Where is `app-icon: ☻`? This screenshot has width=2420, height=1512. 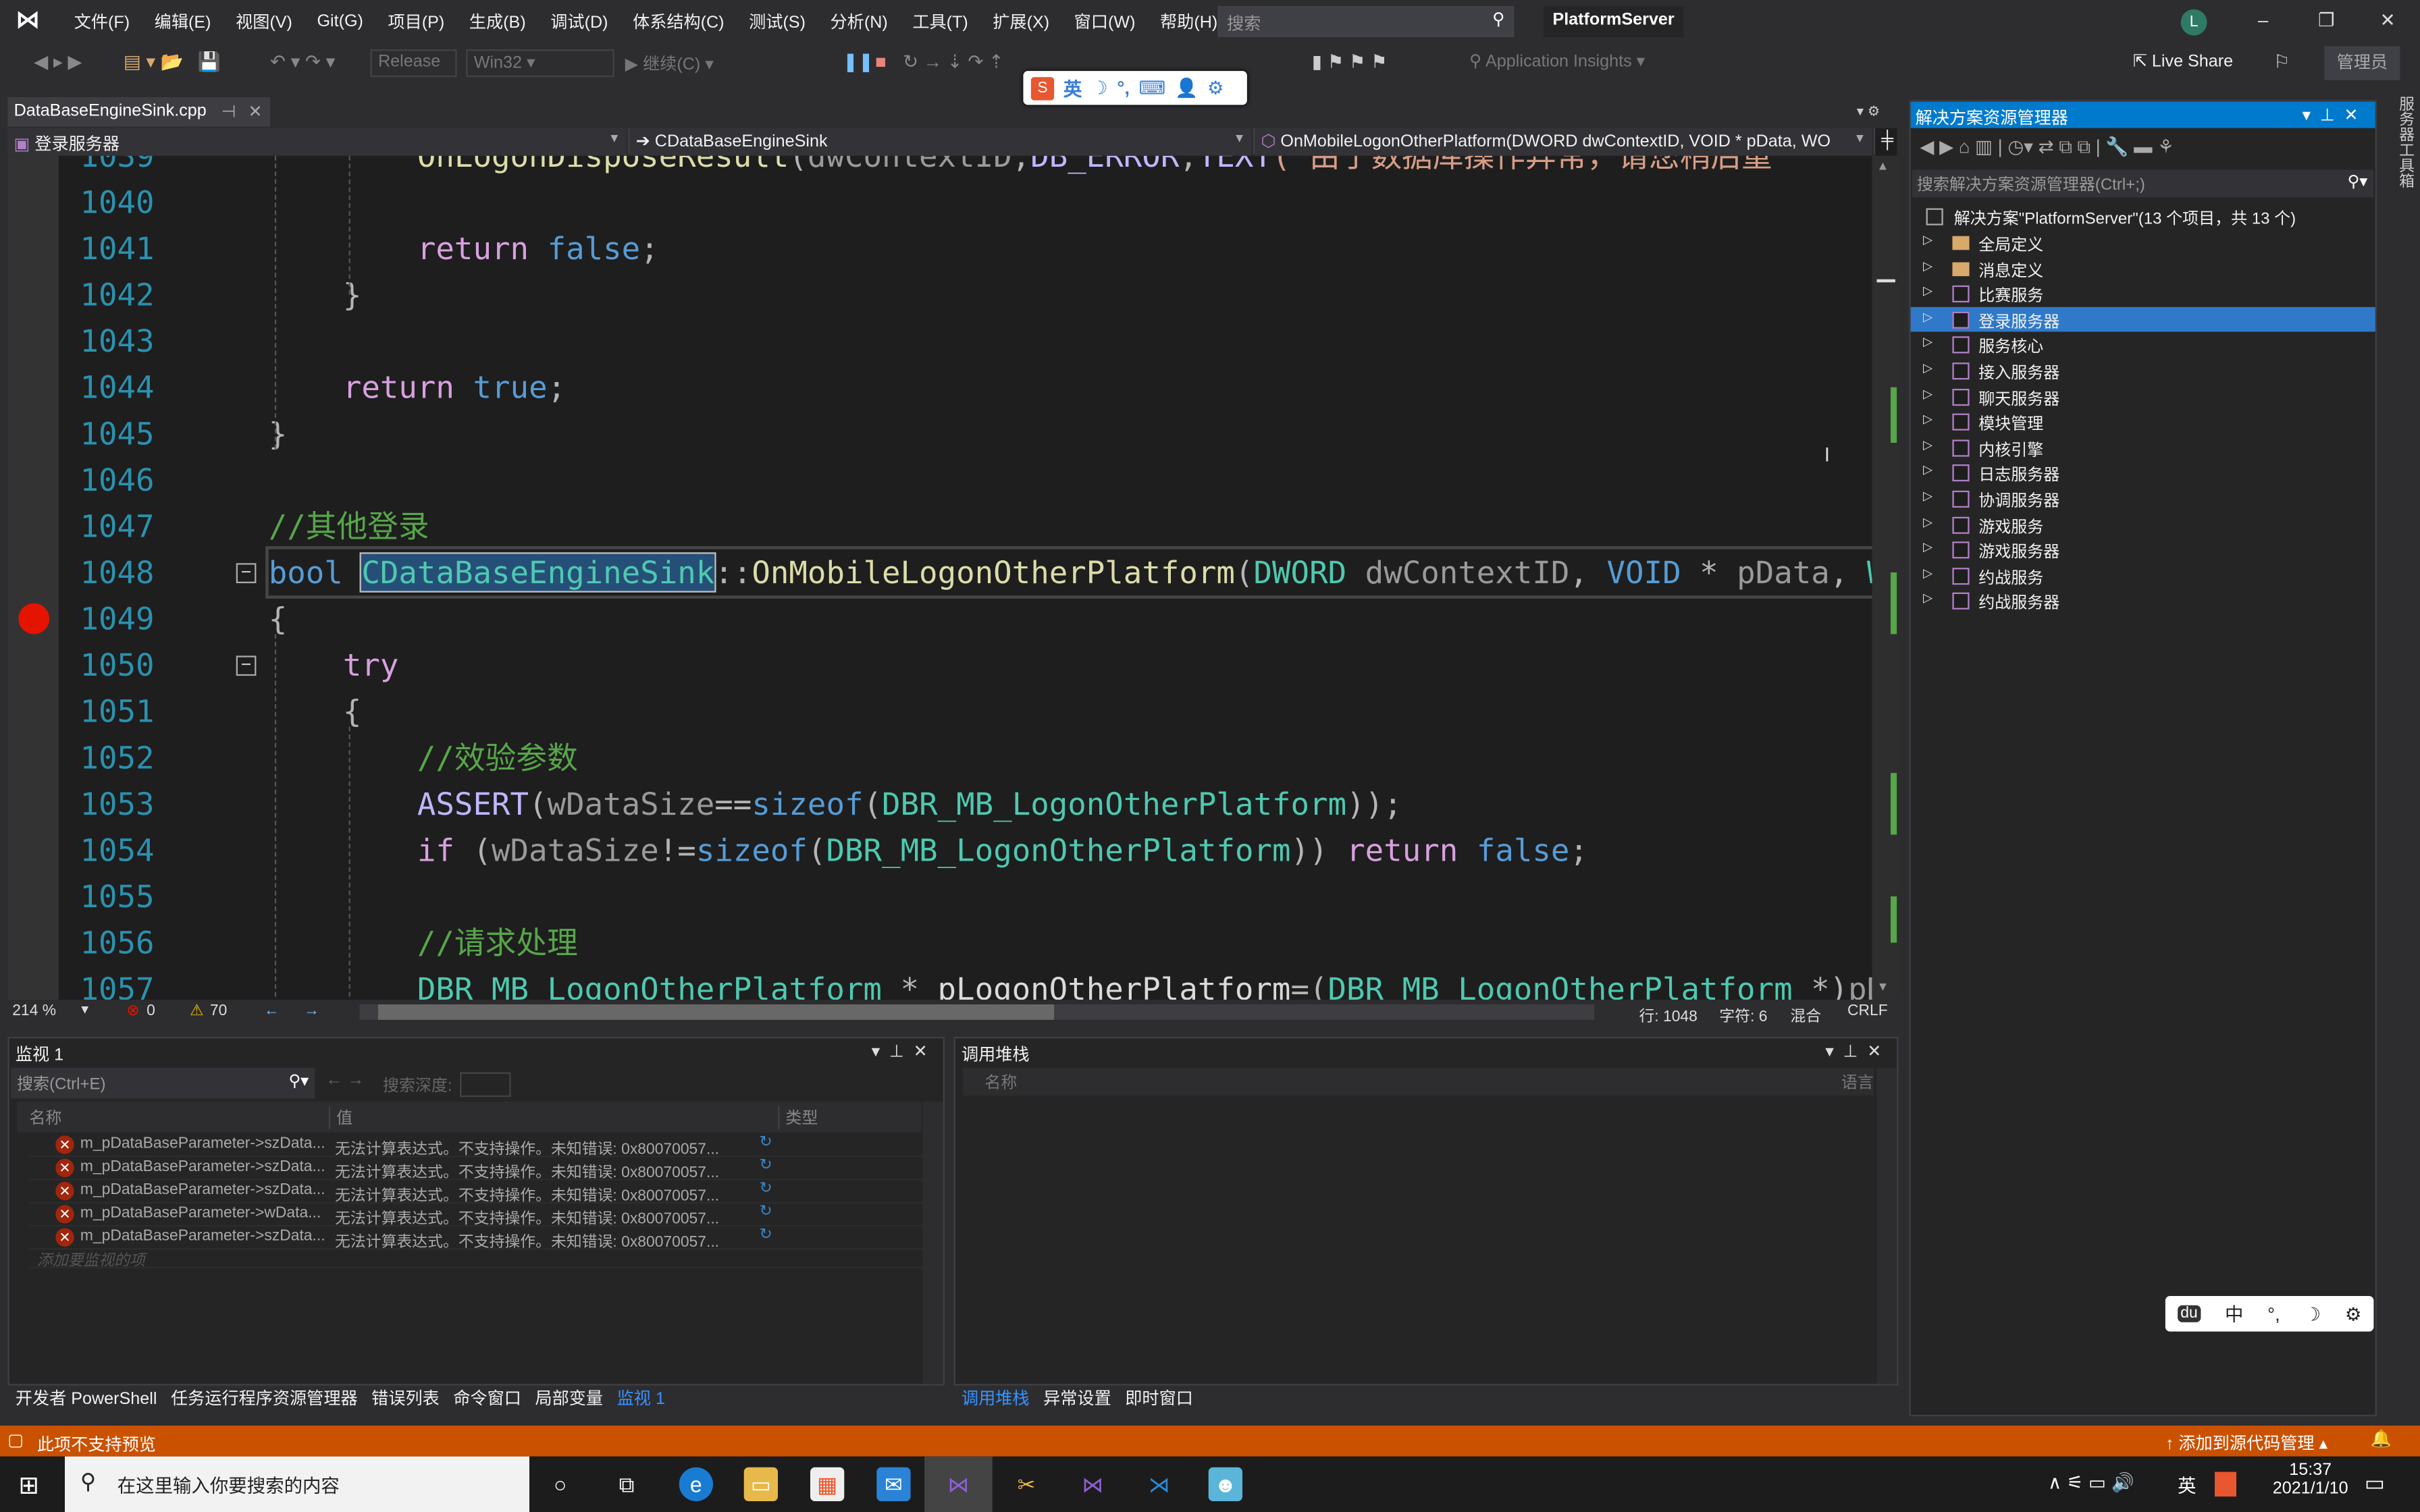 app-icon: ☻ is located at coordinates (1225, 1484).